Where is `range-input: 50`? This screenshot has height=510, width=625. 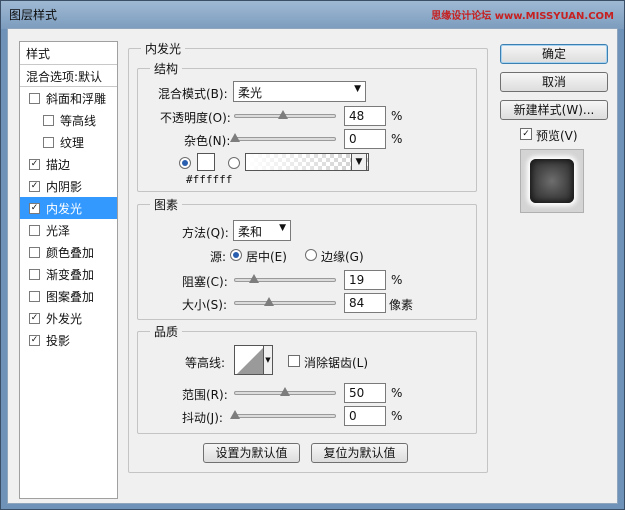 range-input: 50 is located at coordinates (365, 393).